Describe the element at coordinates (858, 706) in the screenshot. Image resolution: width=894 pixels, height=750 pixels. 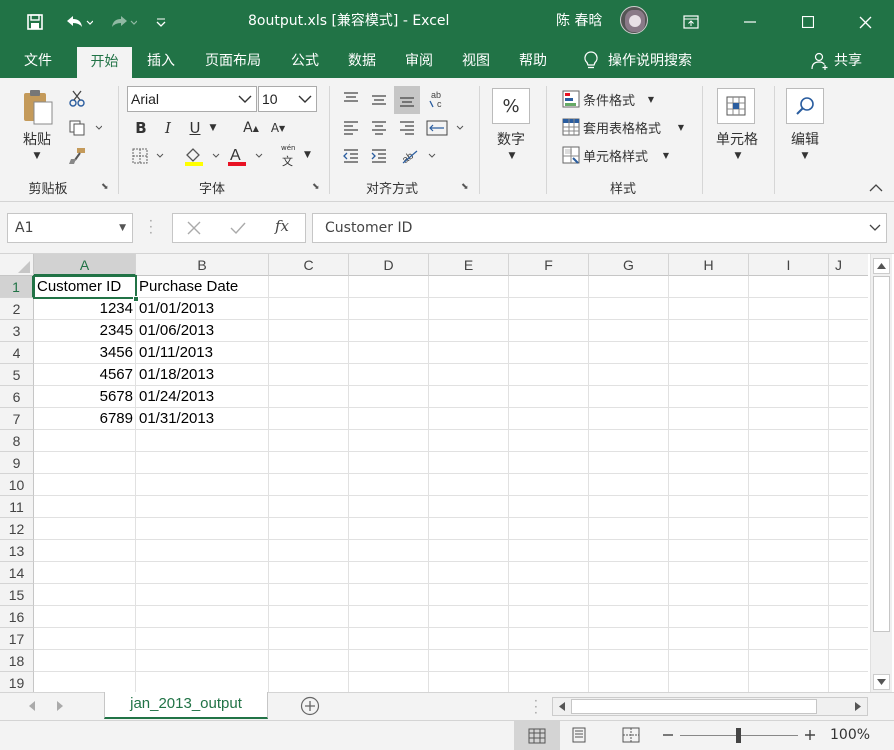
I see `scroll-right-icon` at that location.